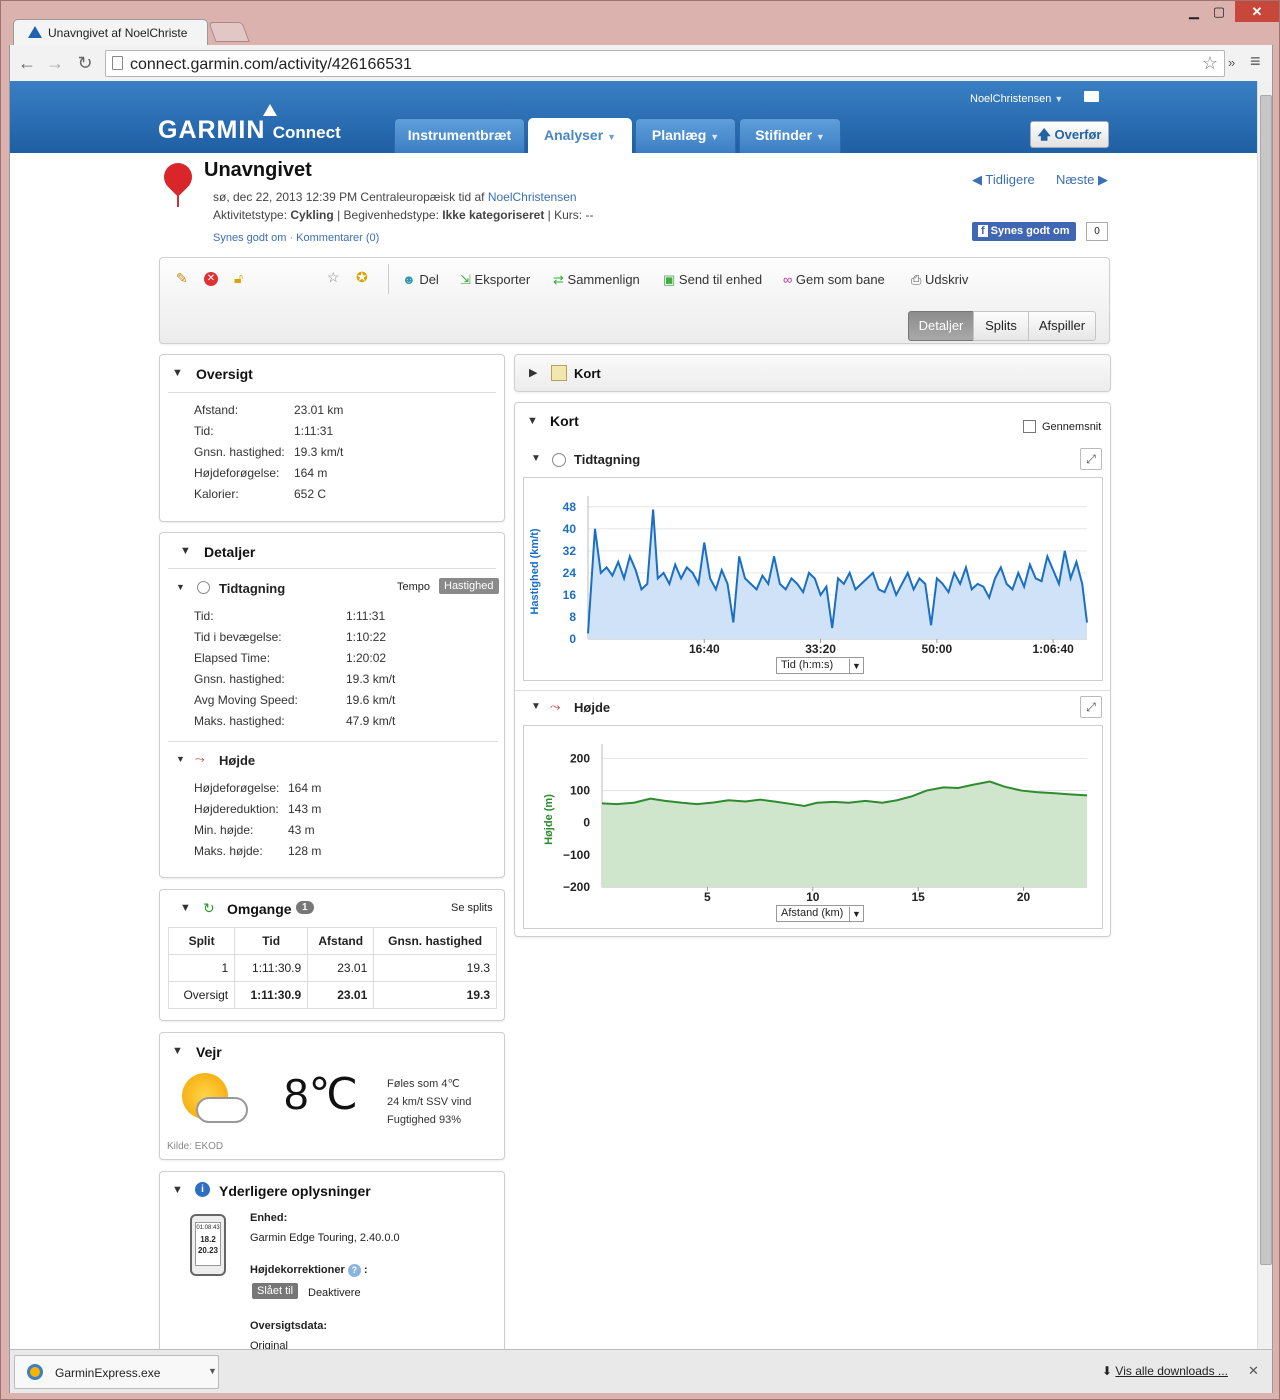 The image size is (1280, 1400). Describe the element at coordinates (311, 215) in the screenshot. I see `type-value: Cykling` at that location.